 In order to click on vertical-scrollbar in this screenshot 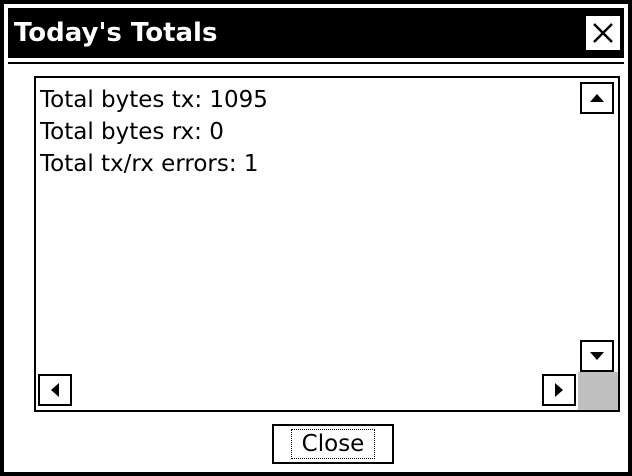, I will do `click(598, 226)`.